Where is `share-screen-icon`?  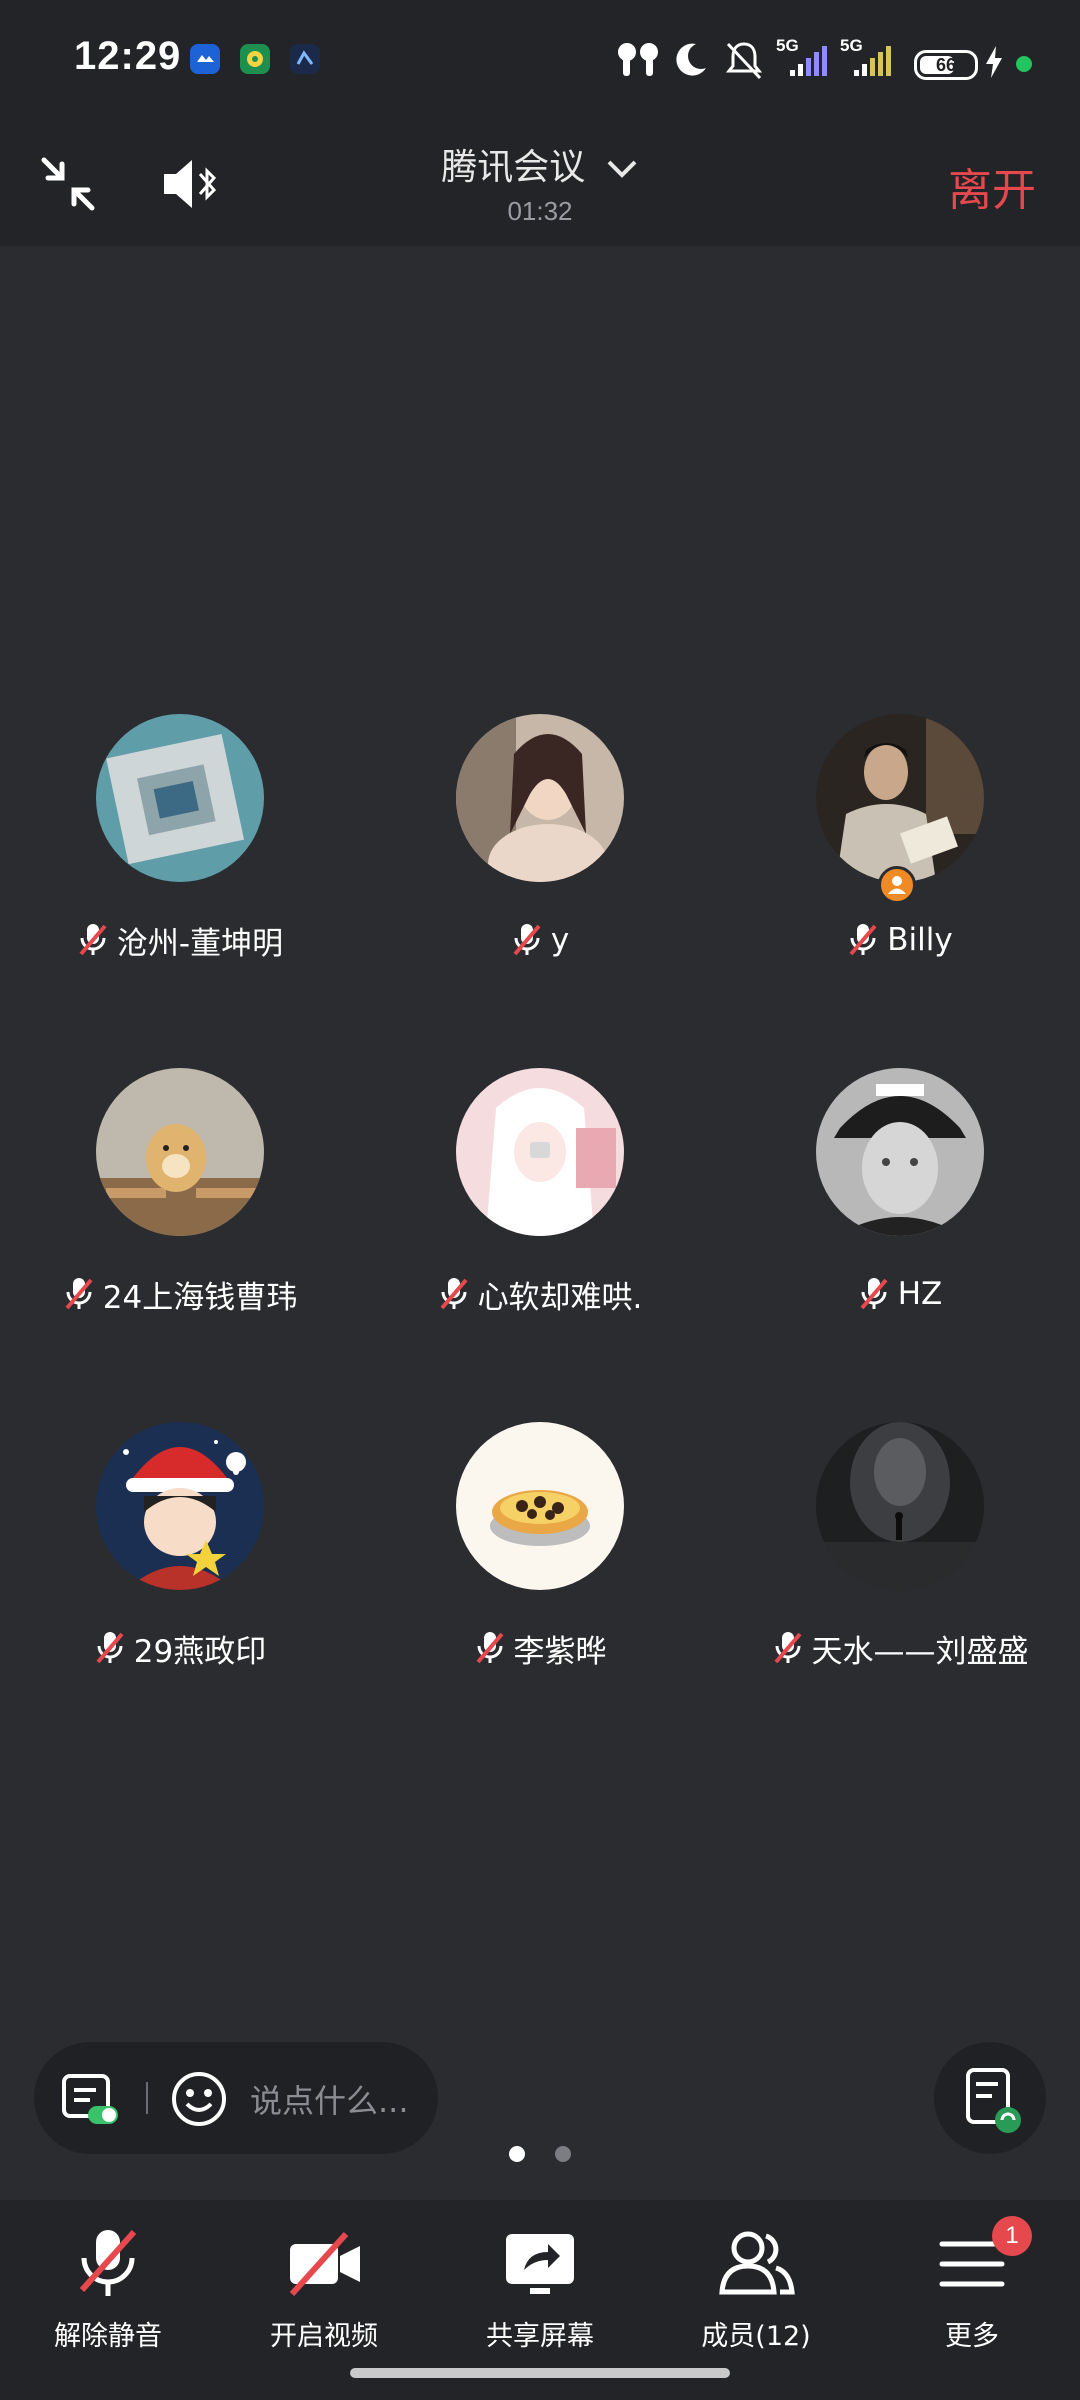 share-screen-icon is located at coordinates (540, 2264).